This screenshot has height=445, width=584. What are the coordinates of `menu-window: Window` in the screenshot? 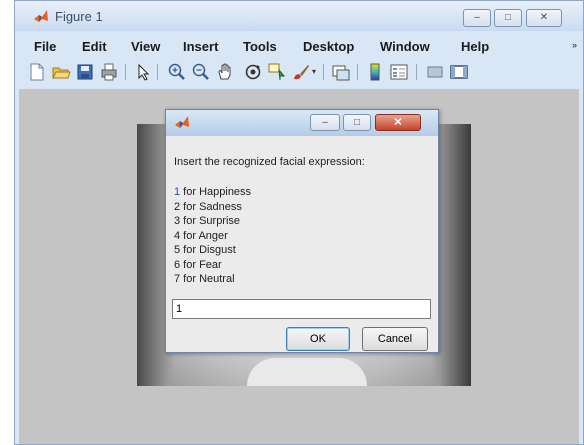 It's located at (405, 46).